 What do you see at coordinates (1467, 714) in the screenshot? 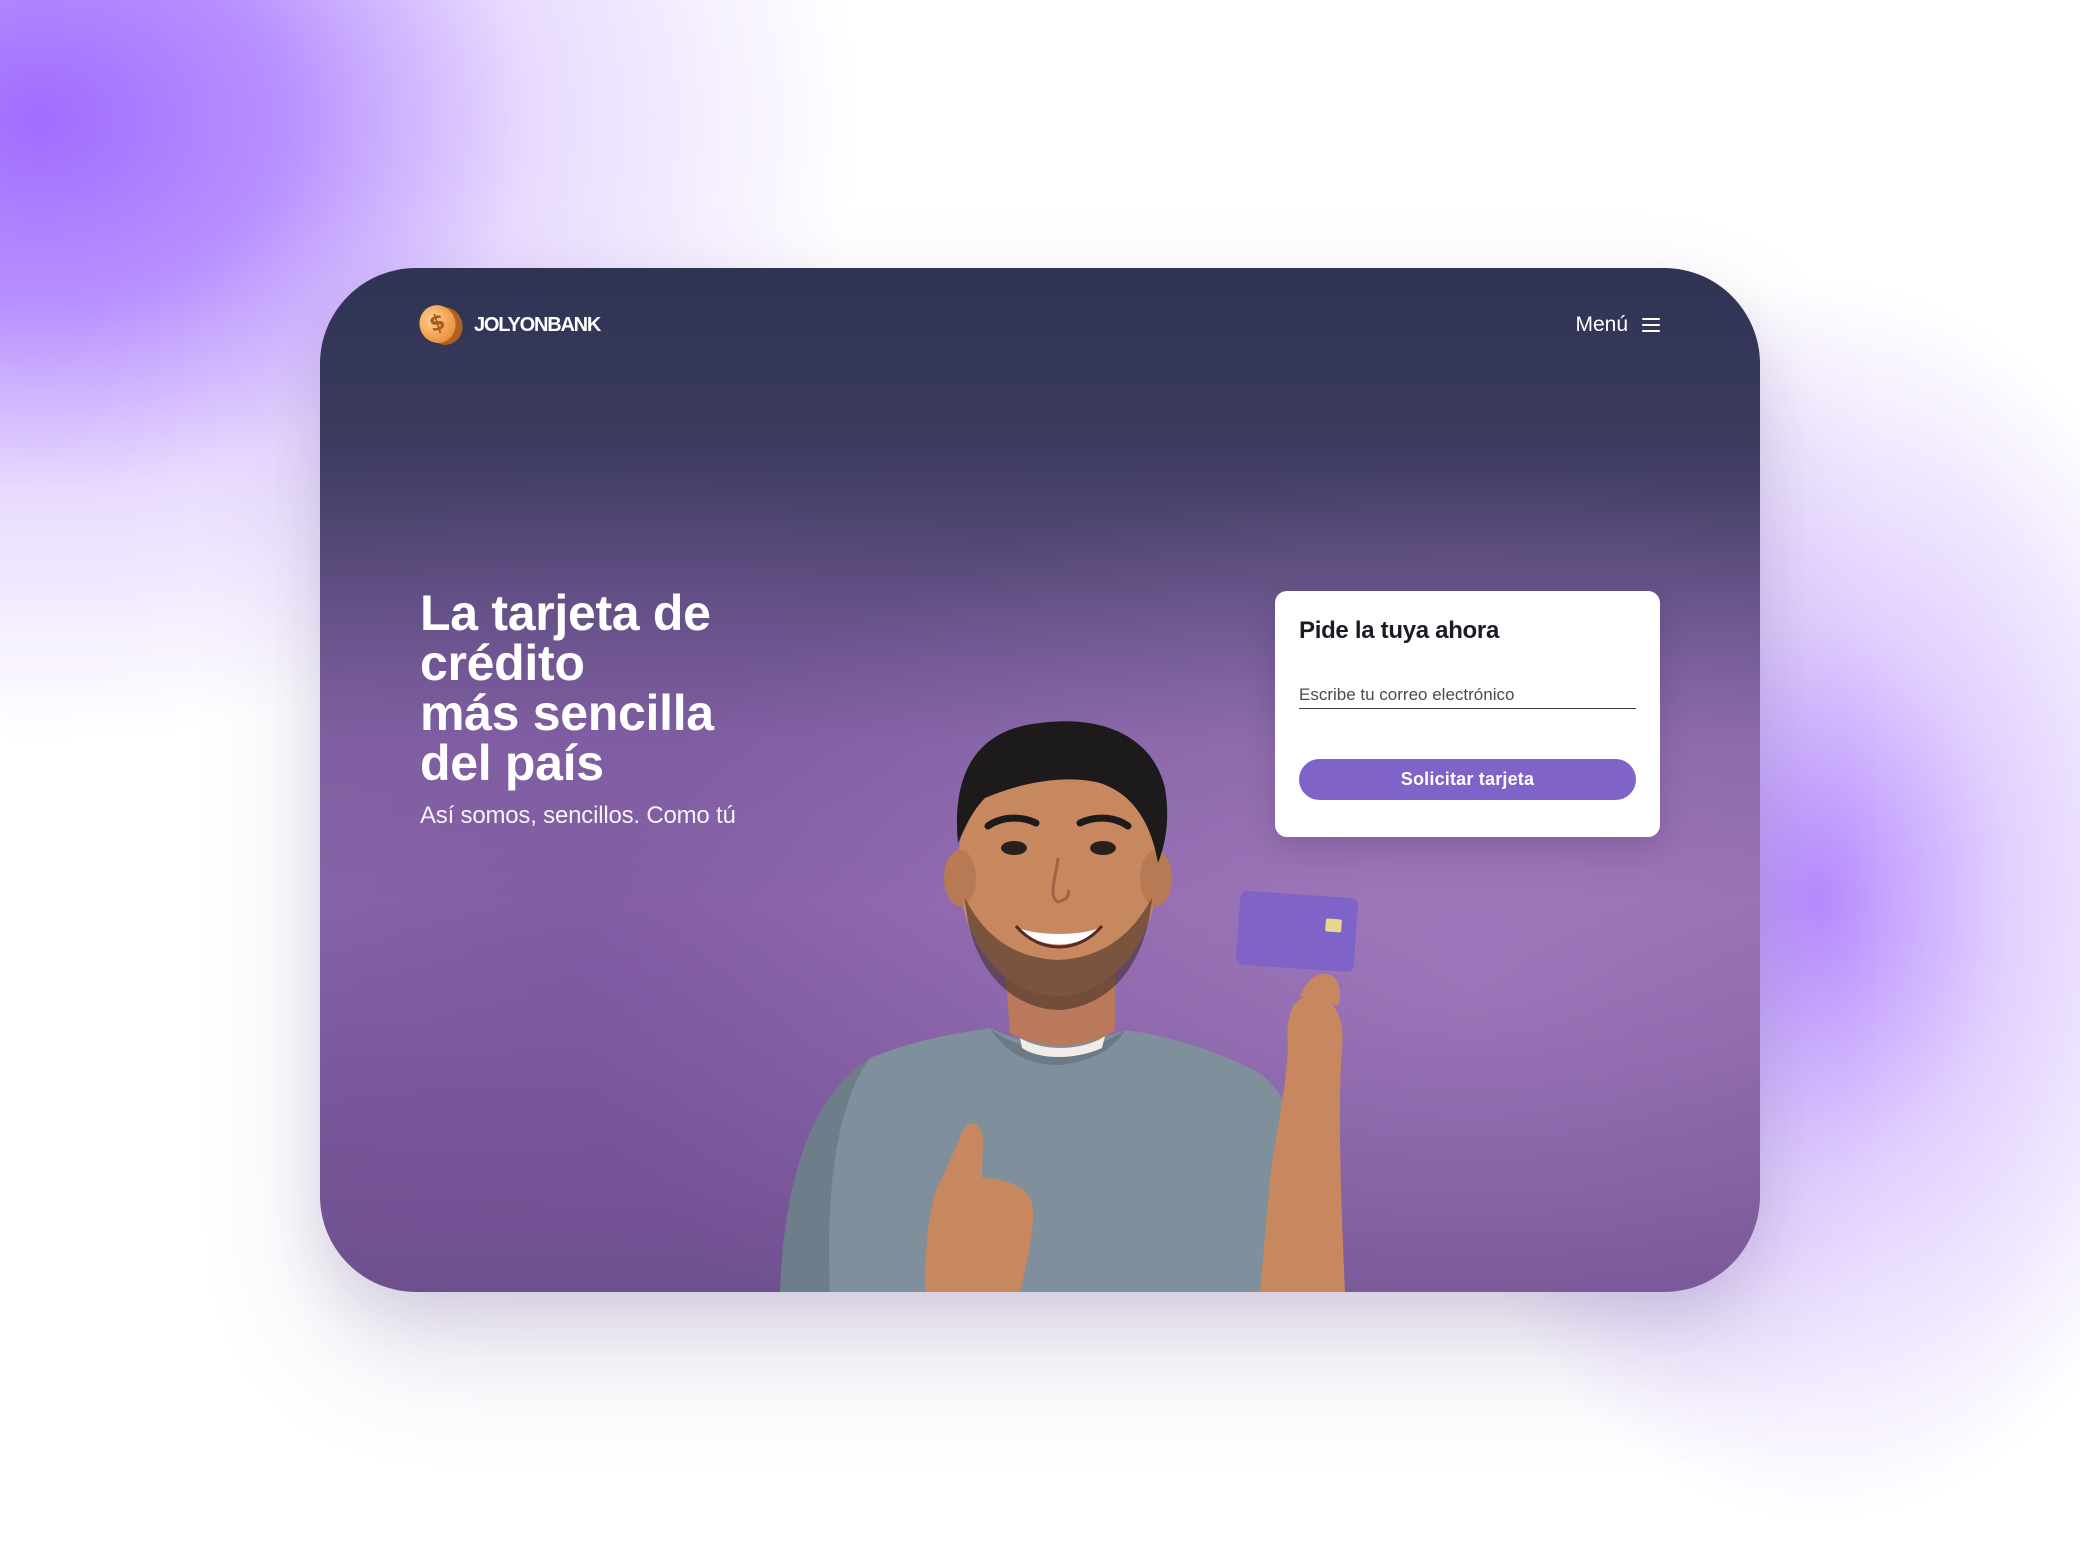
I see `signup-form-card: Pide la tuya ahora Solicitar tarjeta` at bounding box center [1467, 714].